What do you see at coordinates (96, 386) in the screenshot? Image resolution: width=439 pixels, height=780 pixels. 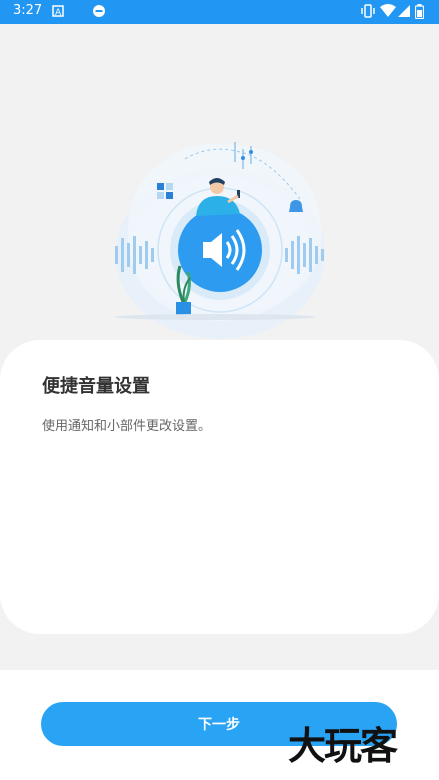 I see `page-title: 便捷音量设置` at bounding box center [96, 386].